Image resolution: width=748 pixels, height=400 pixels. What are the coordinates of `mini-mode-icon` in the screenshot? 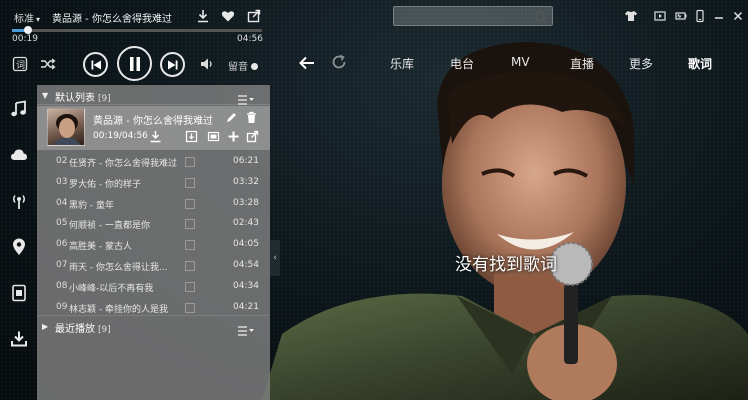 It's located at (660, 16).